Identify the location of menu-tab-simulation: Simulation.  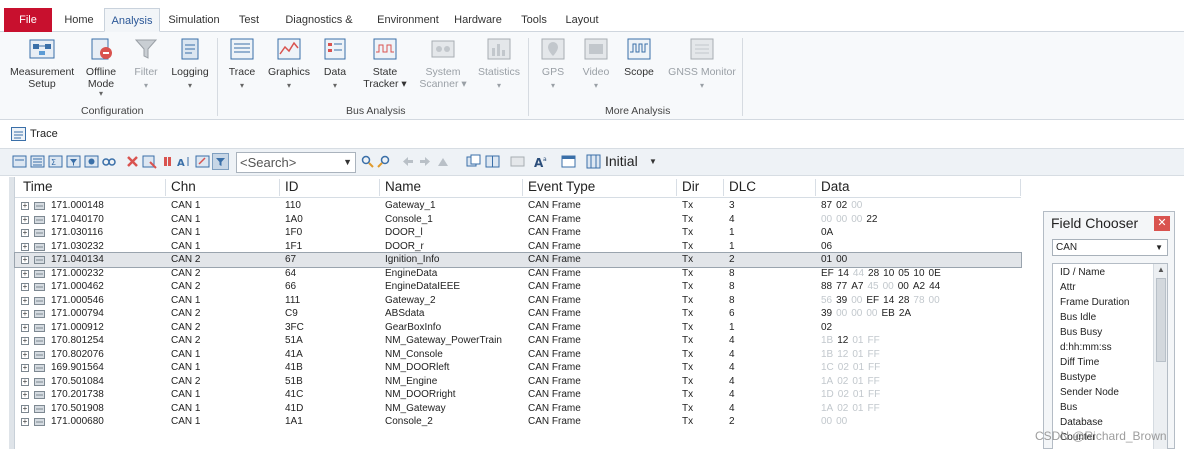
(194, 20).